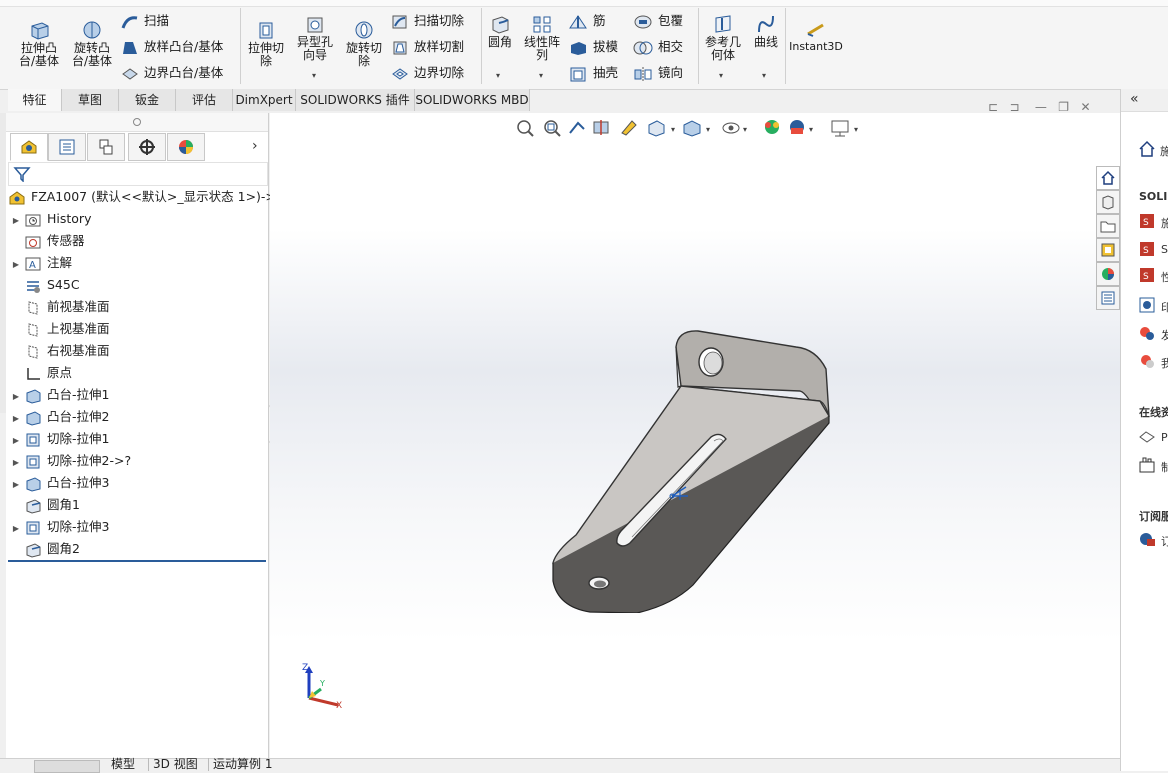 The image size is (1168, 773). What do you see at coordinates (601, 127) in the screenshot?
I see `section-view-icon` at bounding box center [601, 127].